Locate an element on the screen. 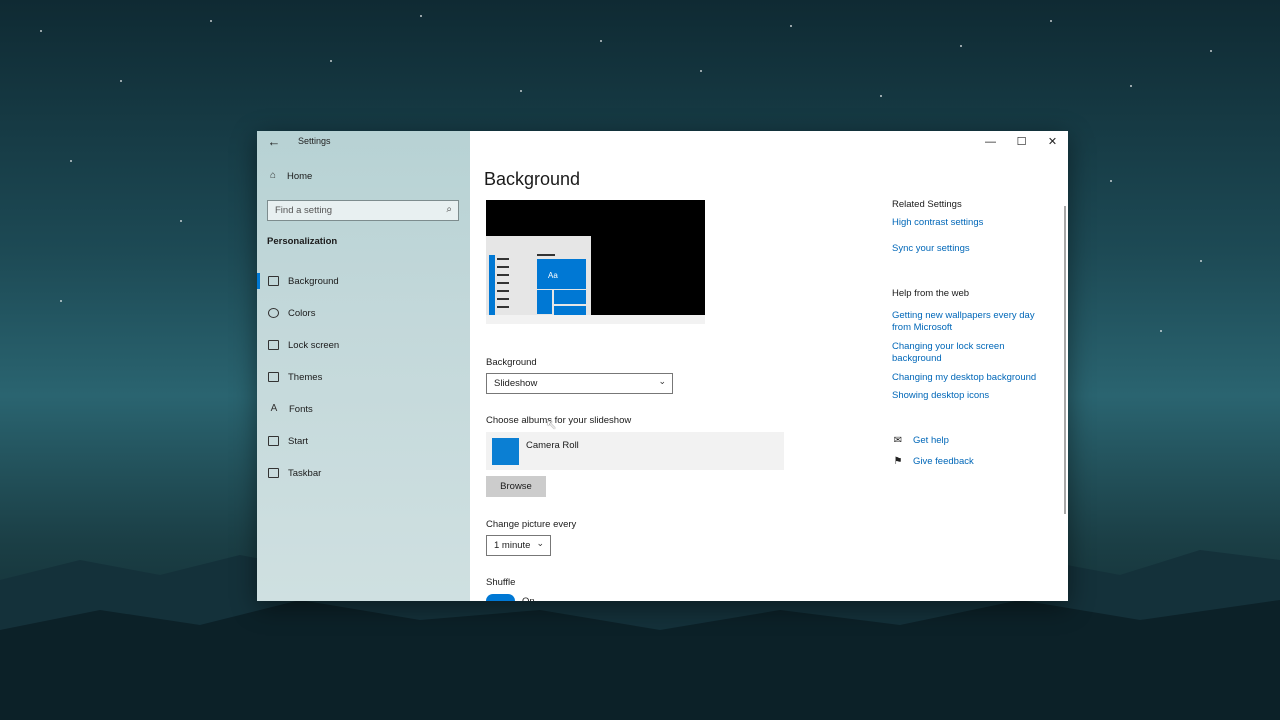 This screenshot has height=720, width=1280. lock-screen-link: Changing your lock screen background is located at coordinates (972, 353).